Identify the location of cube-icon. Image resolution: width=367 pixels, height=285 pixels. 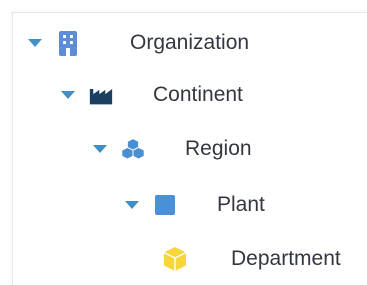
(175, 259).